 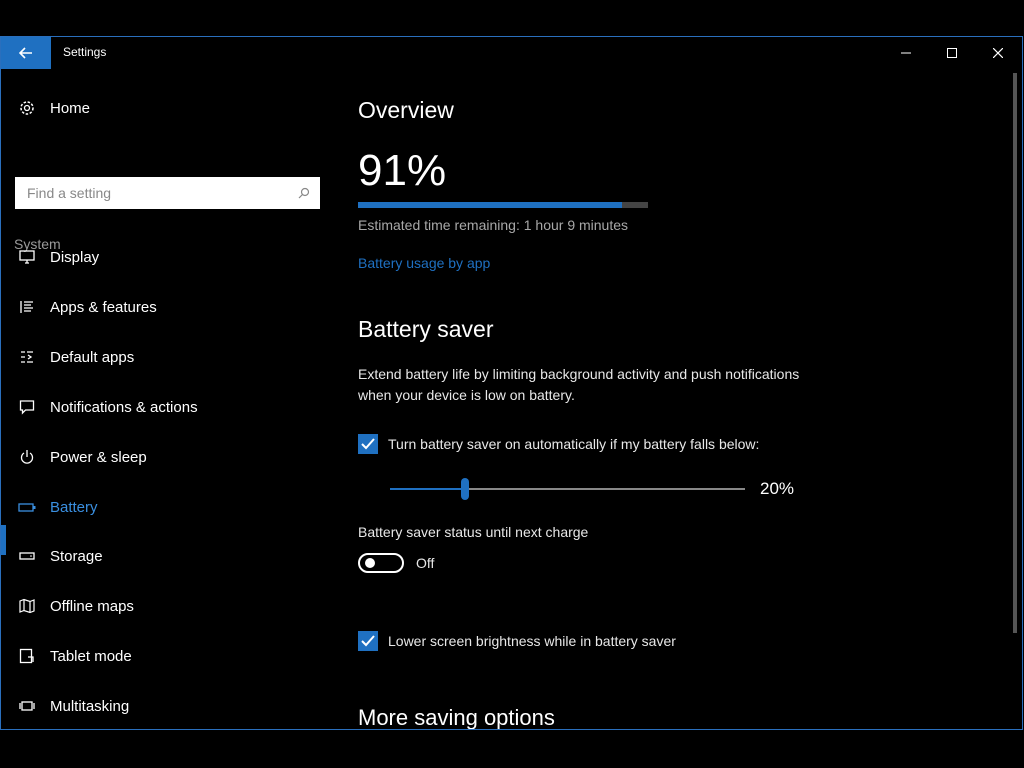 I want to click on search-input, so click(x=153, y=193).